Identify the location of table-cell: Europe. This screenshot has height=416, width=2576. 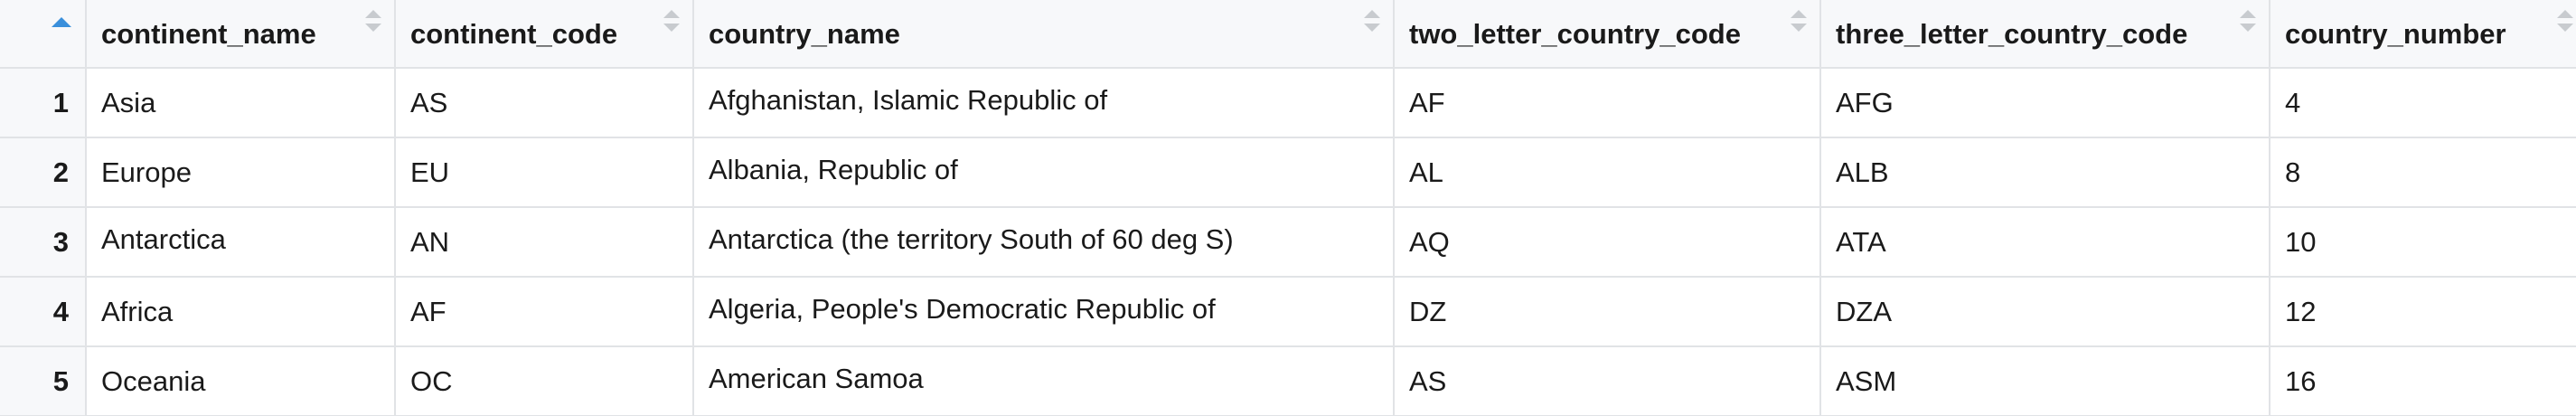
(240, 172).